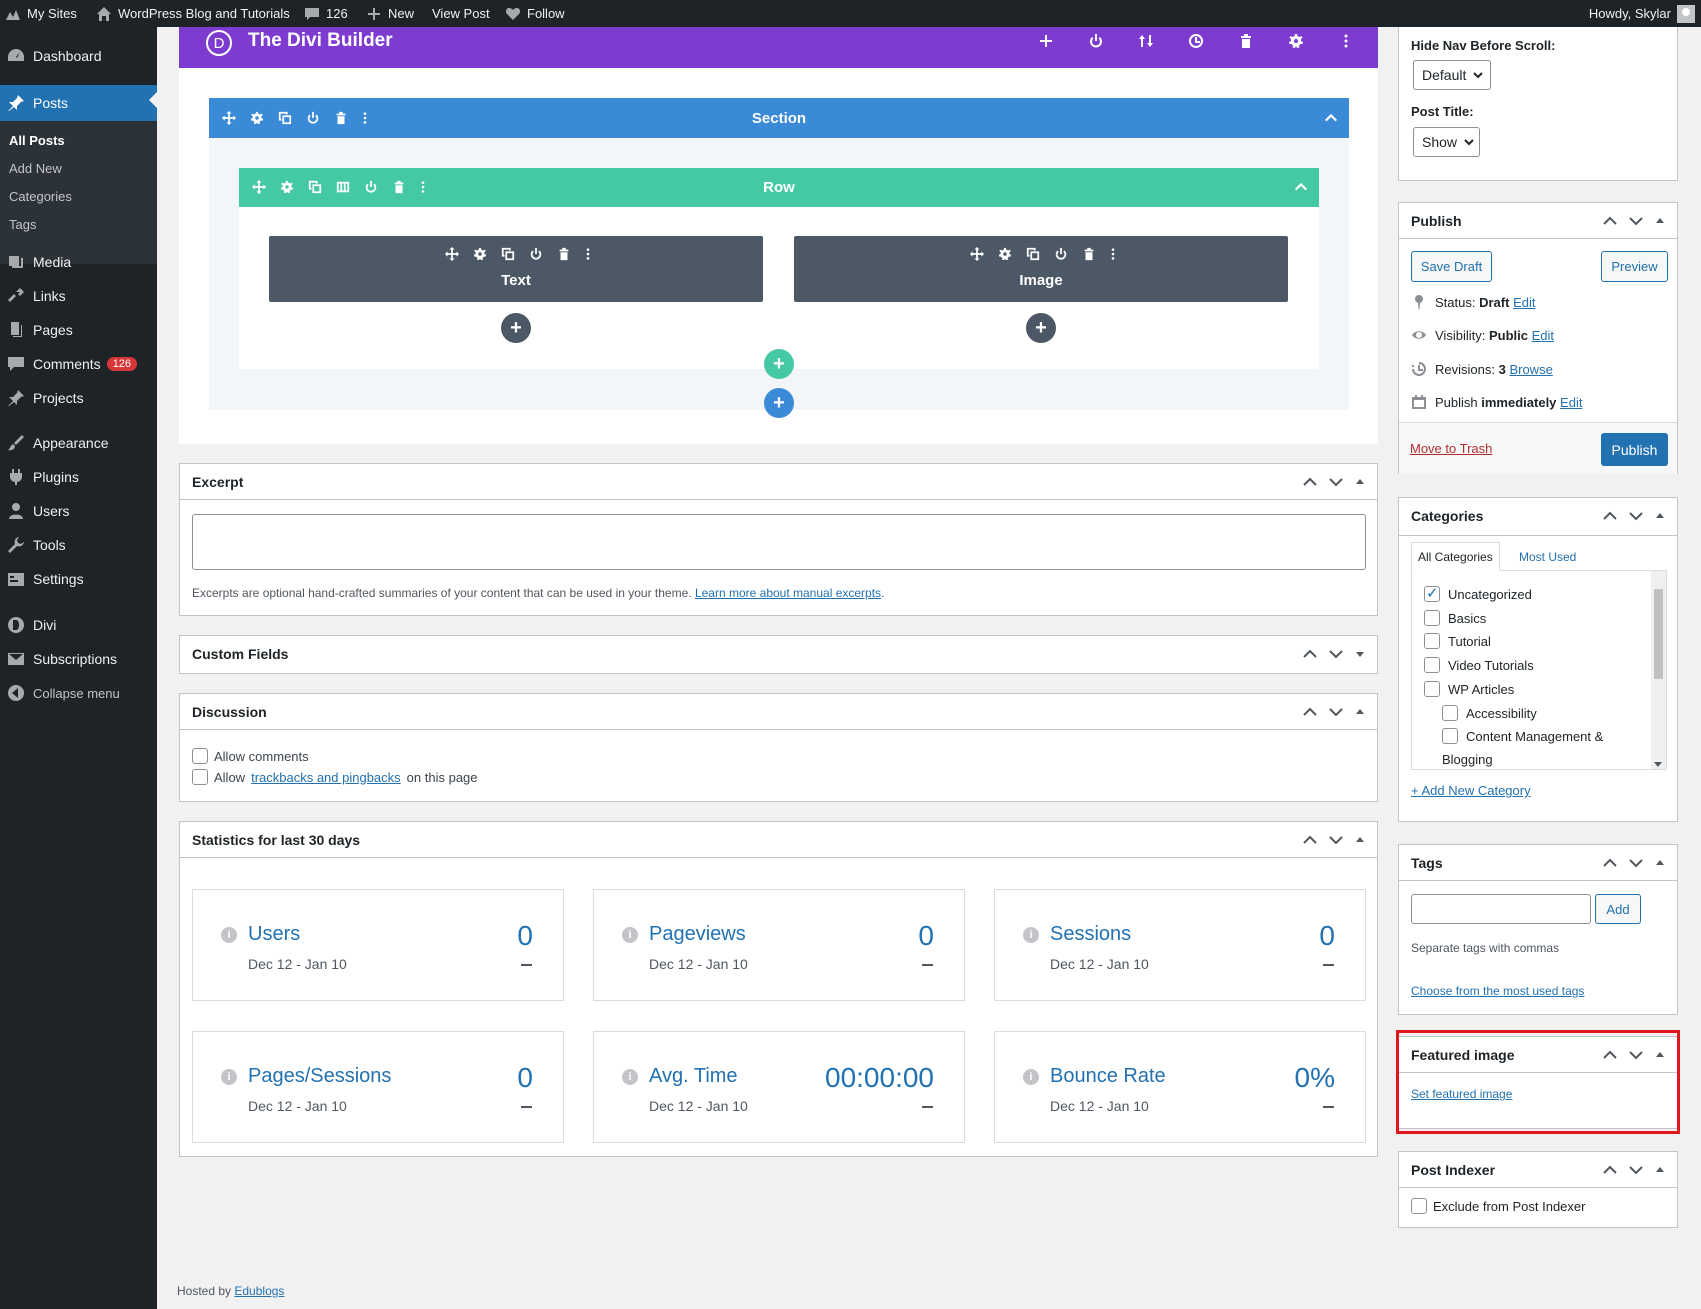  What do you see at coordinates (788, 593) in the screenshot?
I see `learn-more-excerpts-link: Learn more about manual excerpts` at bounding box center [788, 593].